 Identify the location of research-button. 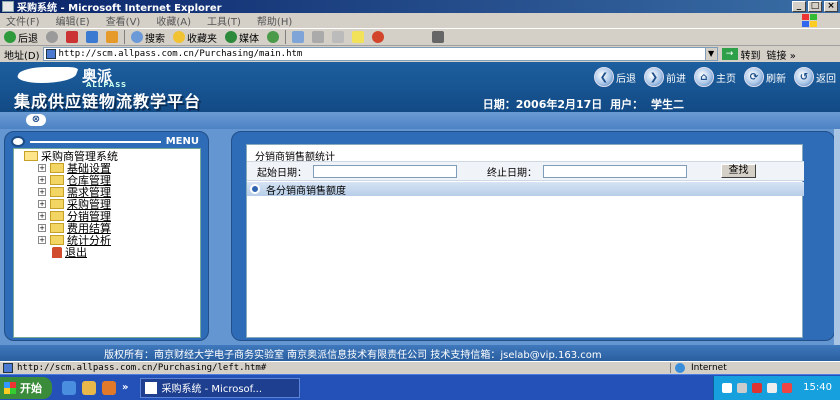
(438, 37).